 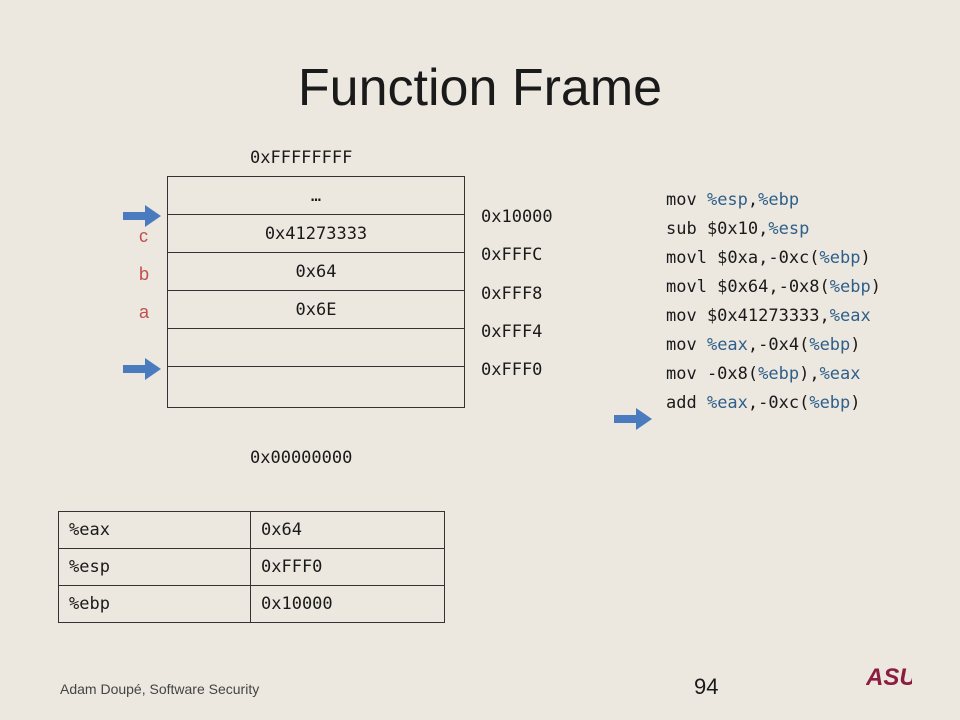 What do you see at coordinates (778, 345) in the screenshot?
I see `instruction-token: ,-0x4(` at bounding box center [778, 345].